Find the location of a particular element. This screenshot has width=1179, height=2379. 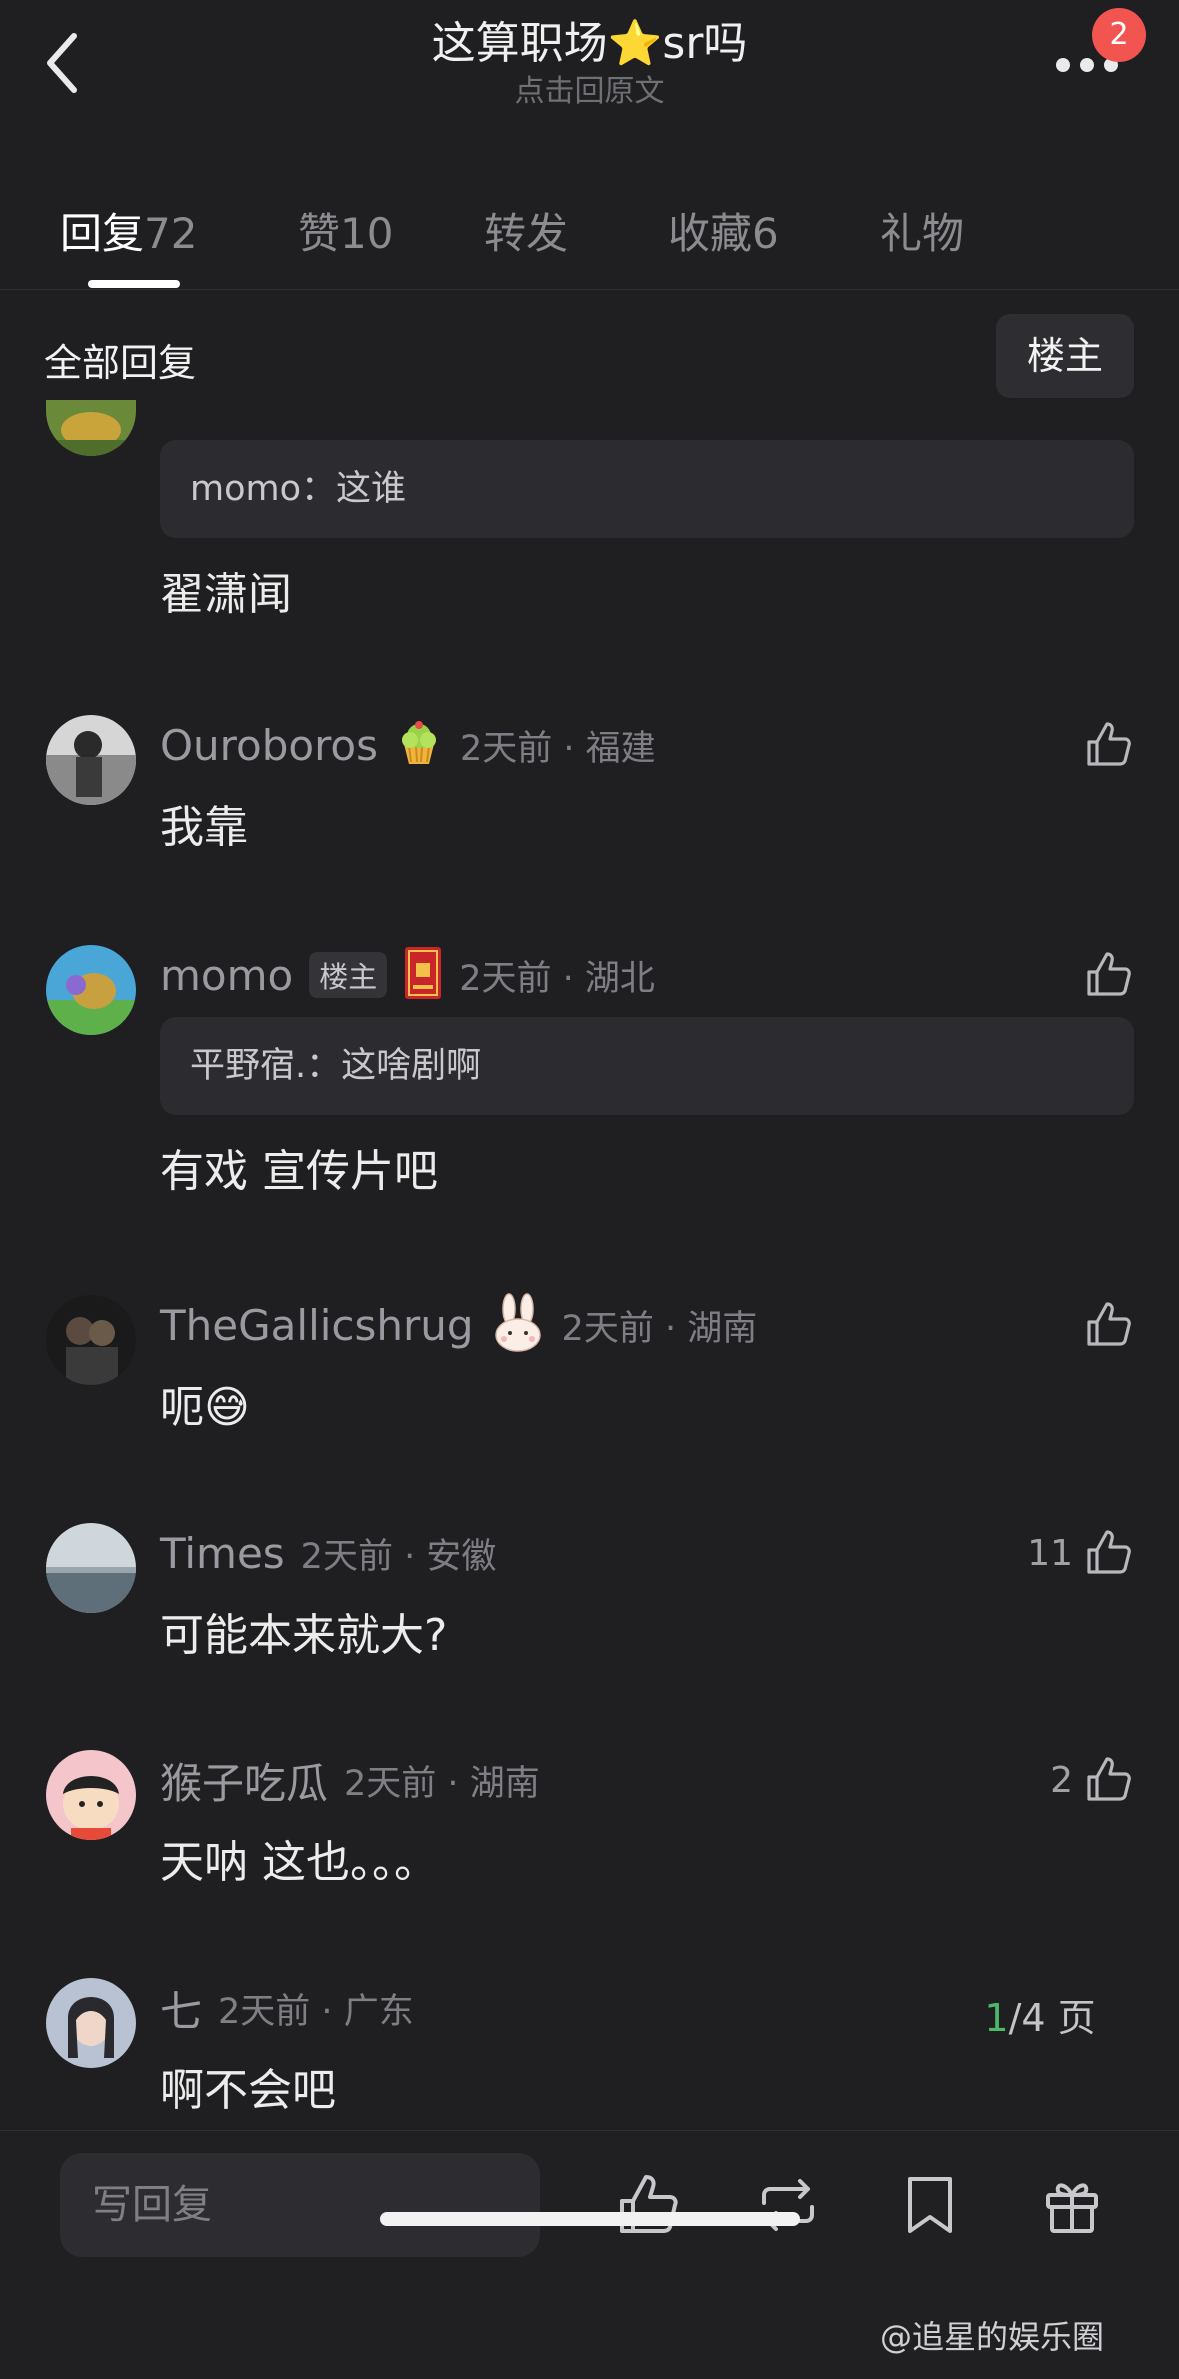

tab-active-indicator is located at coordinates (134, 284).